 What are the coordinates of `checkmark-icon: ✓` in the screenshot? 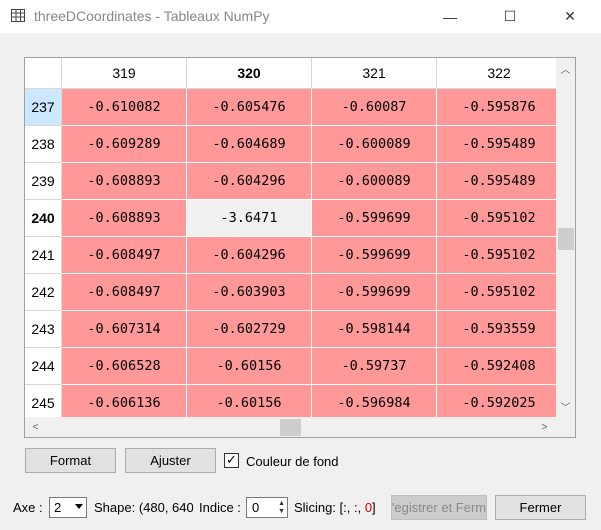 It's located at (231, 459).